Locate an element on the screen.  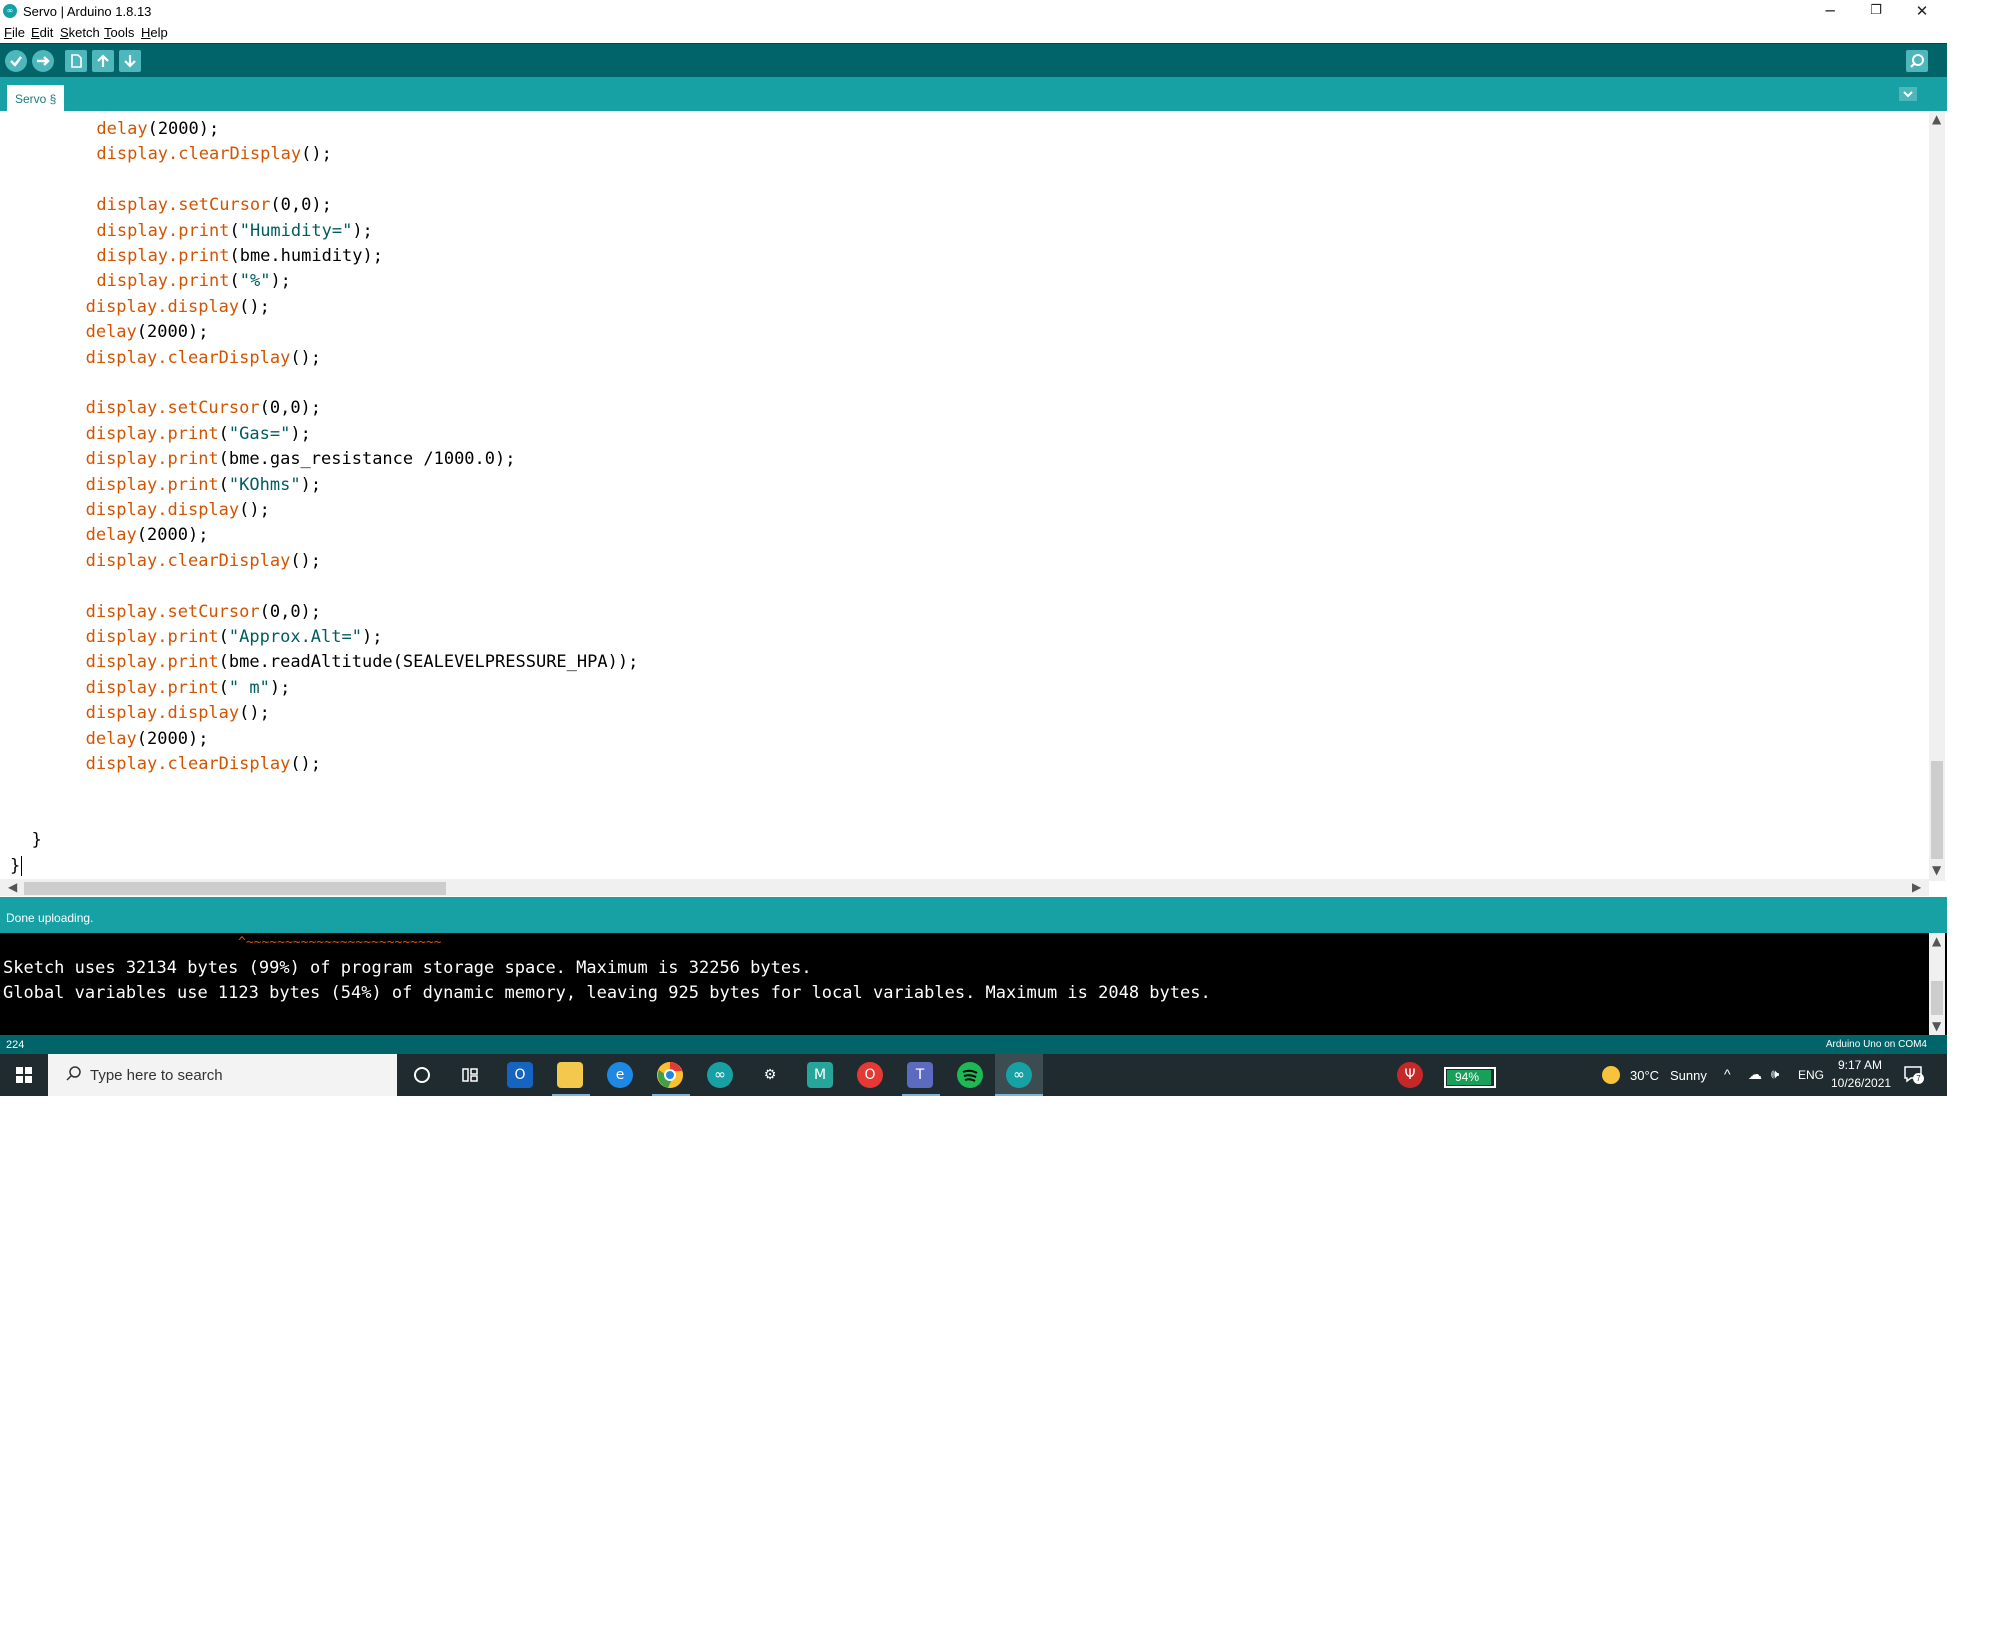
console-scroll-up-icon: ▲ is located at coordinates (1936, 941).